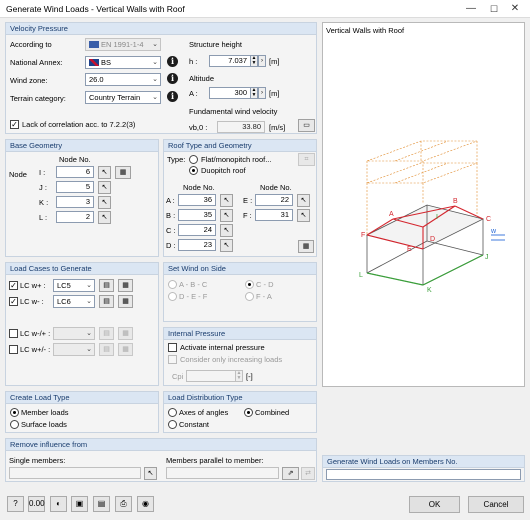 This screenshot has height=520, width=530. Describe the element at coordinates (197, 215) in the screenshot. I see `roof-node-input: 35` at that location.